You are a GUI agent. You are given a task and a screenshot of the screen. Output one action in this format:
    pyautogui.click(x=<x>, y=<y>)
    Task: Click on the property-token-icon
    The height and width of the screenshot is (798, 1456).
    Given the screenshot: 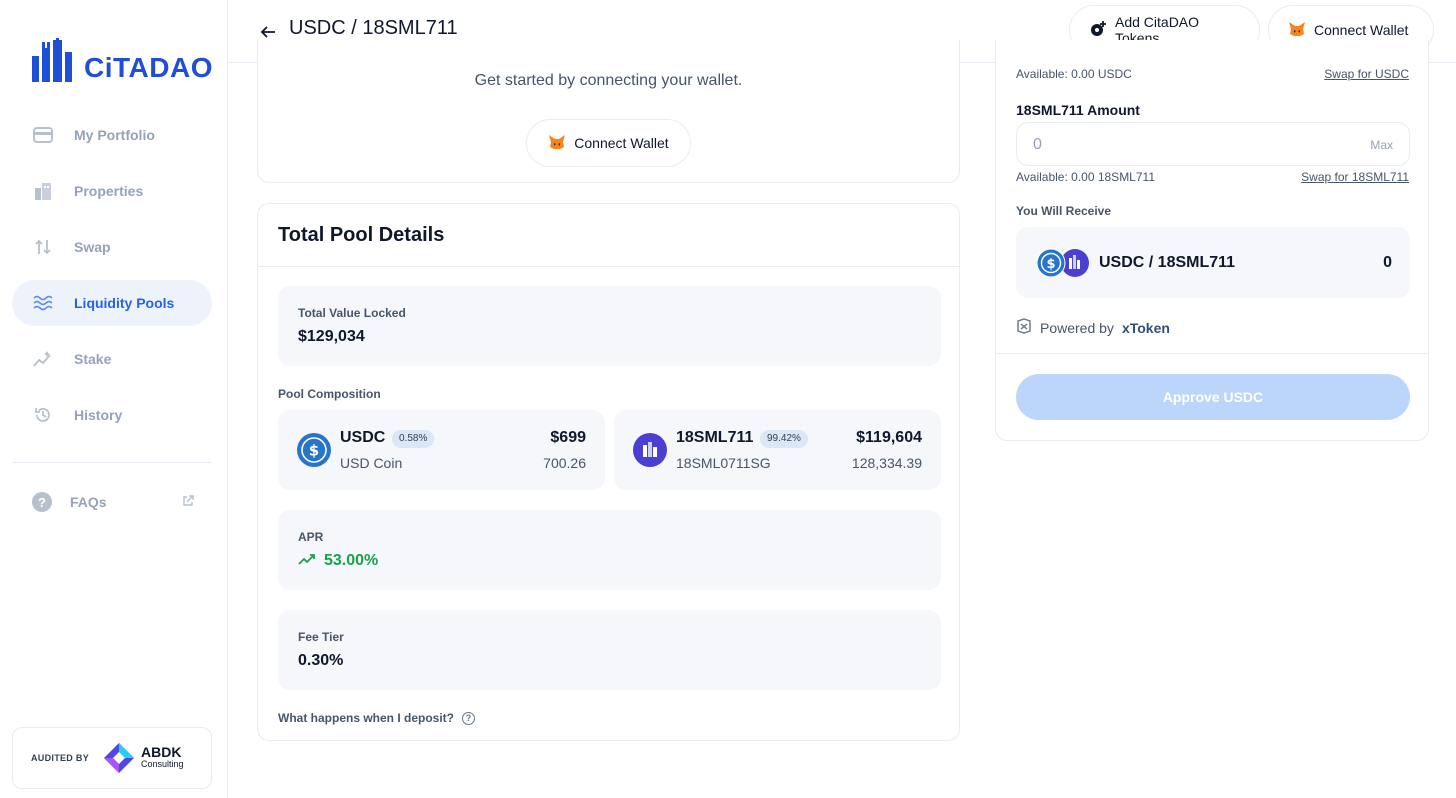 What is the action you would take?
    pyautogui.click(x=650, y=450)
    